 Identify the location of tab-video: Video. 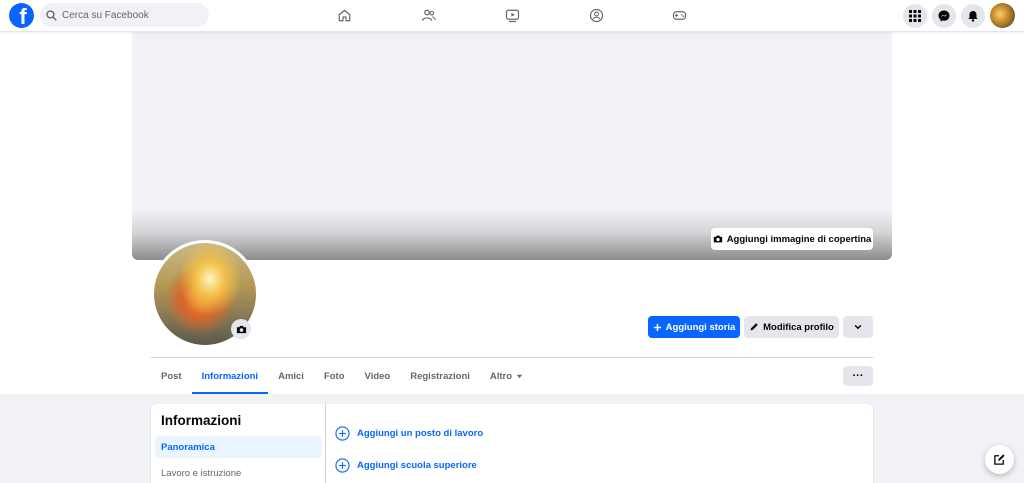
(378, 376).